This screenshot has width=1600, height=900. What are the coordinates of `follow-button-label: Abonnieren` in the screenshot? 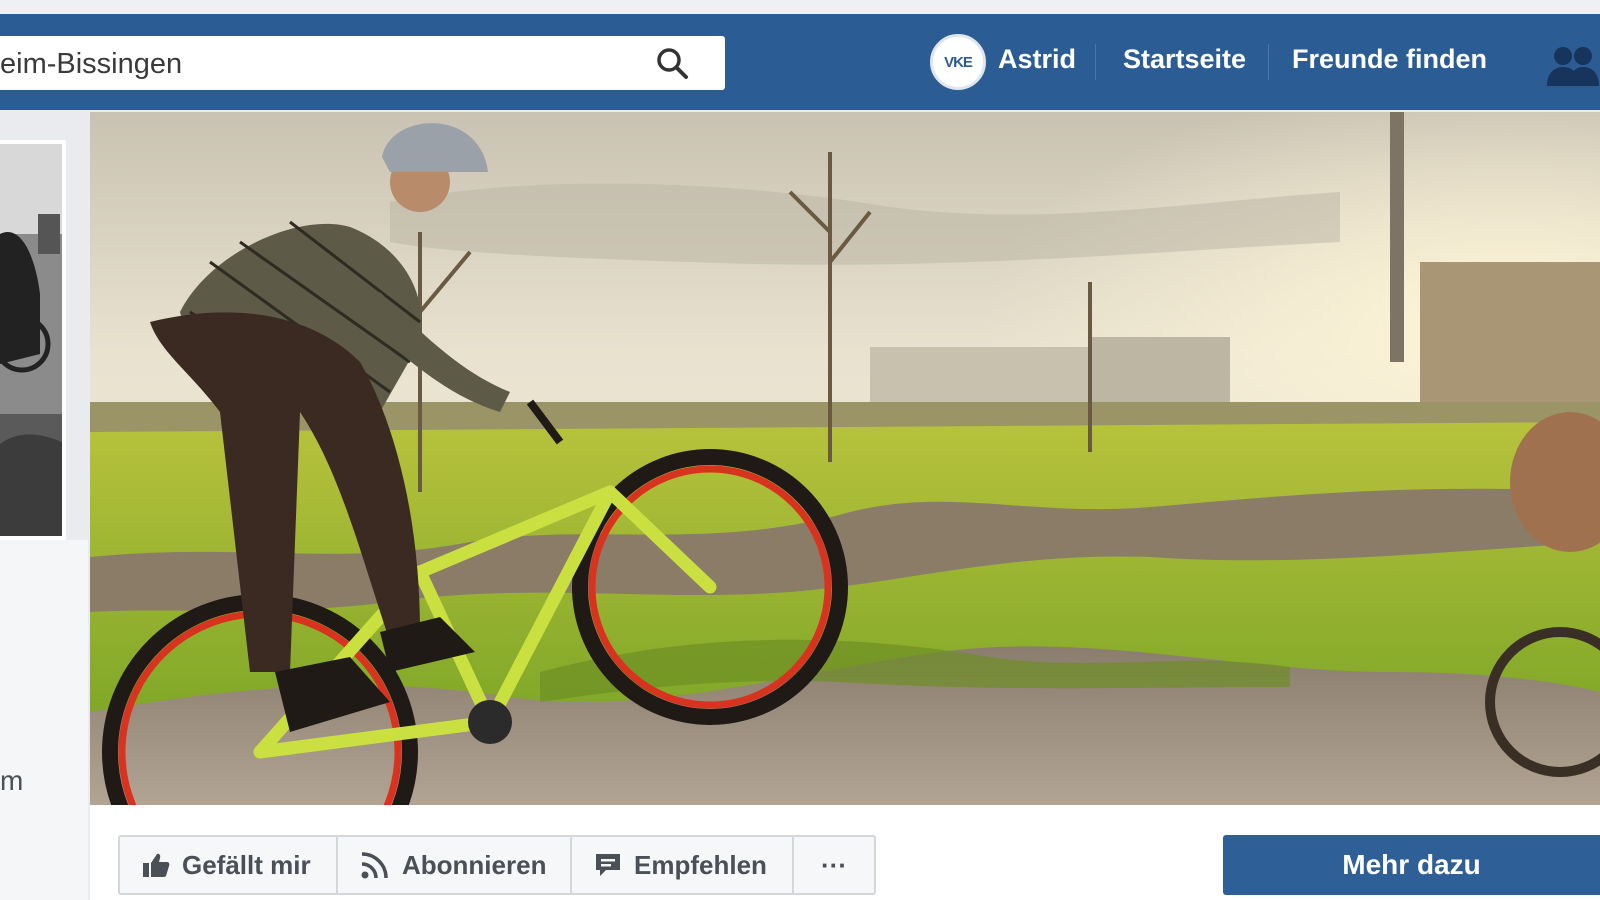 It's located at (474, 864).